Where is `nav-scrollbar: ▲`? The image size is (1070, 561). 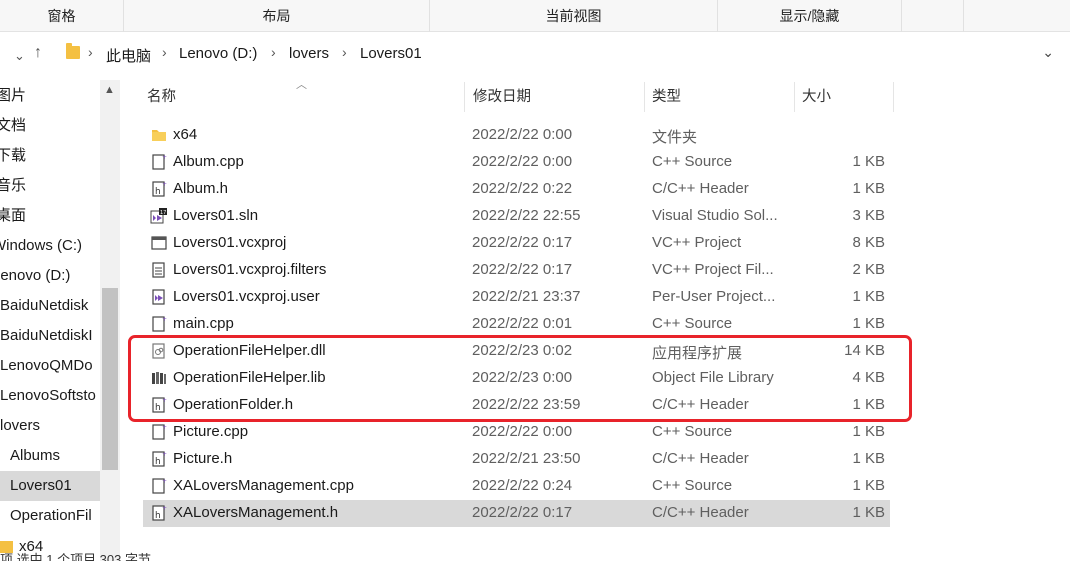
nav-scrollbar: ▲ is located at coordinates (110, 320).